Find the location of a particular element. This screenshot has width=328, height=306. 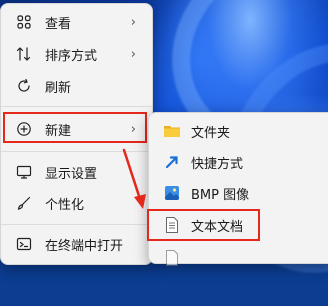

submenu-item-label: 文件夹 is located at coordinates (211, 133).